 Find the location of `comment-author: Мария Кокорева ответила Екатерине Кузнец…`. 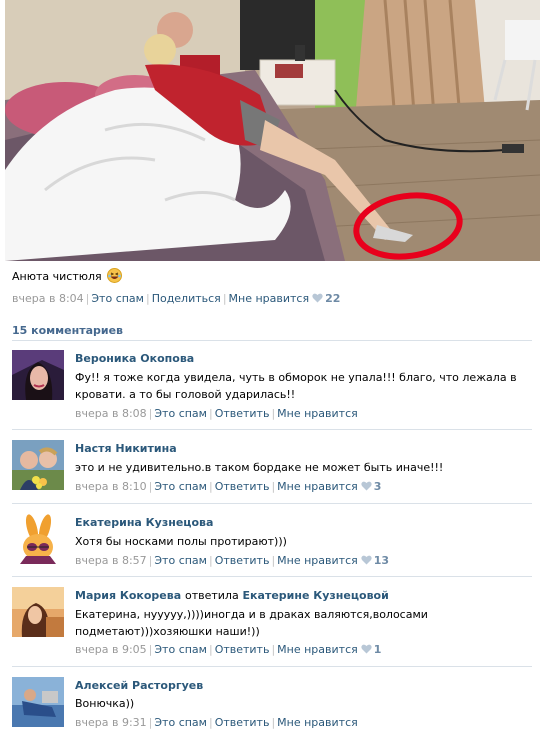

comment-author: Мария Кокорева ответила Екатерине Кузнец… is located at coordinates (232, 595).